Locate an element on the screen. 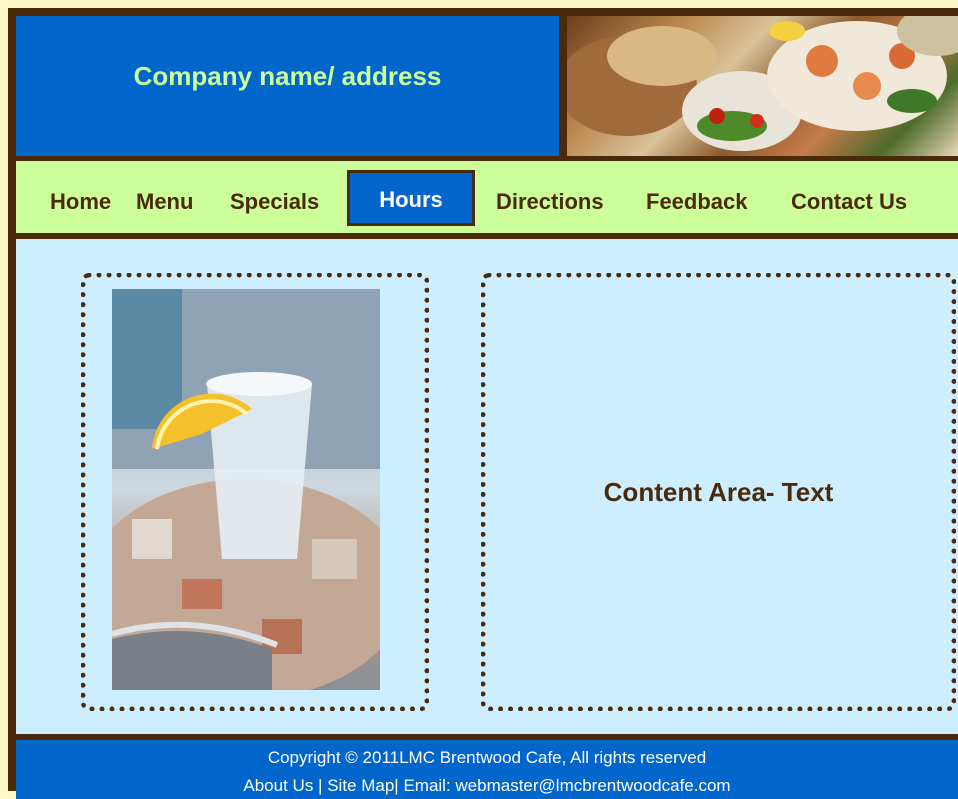 The height and width of the screenshot is (799, 958). nav-hours: Hours is located at coordinates (411, 198).